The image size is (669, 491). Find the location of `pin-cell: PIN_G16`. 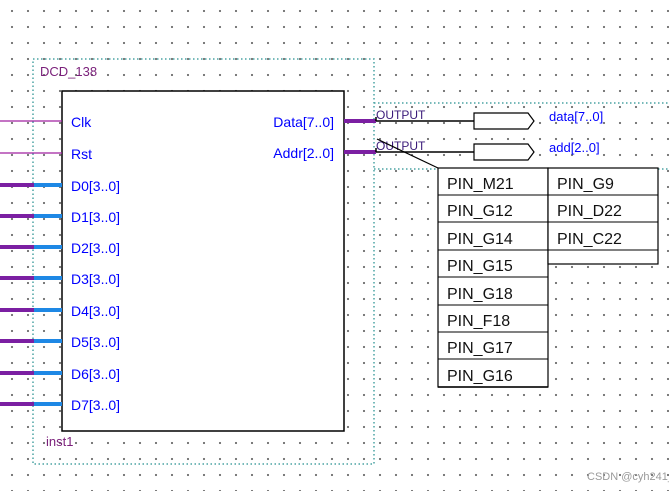

pin-cell: PIN_G16 is located at coordinates (480, 376).